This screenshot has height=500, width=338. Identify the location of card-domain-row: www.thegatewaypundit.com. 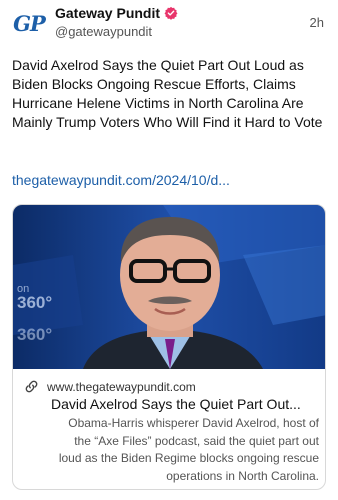
(110, 386).